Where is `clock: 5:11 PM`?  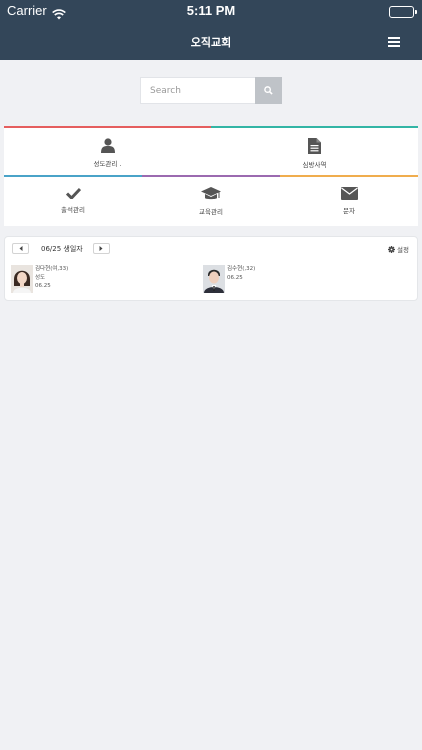 clock: 5:11 PM is located at coordinates (211, 10).